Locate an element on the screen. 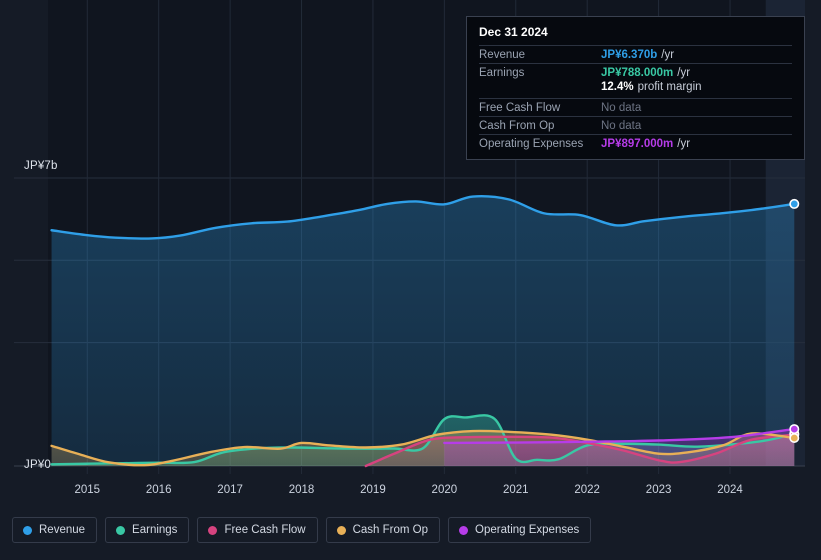 This screenshot has width=821, height=560. tooltip-row-label: Earnings is located at coordinates (502, 73).